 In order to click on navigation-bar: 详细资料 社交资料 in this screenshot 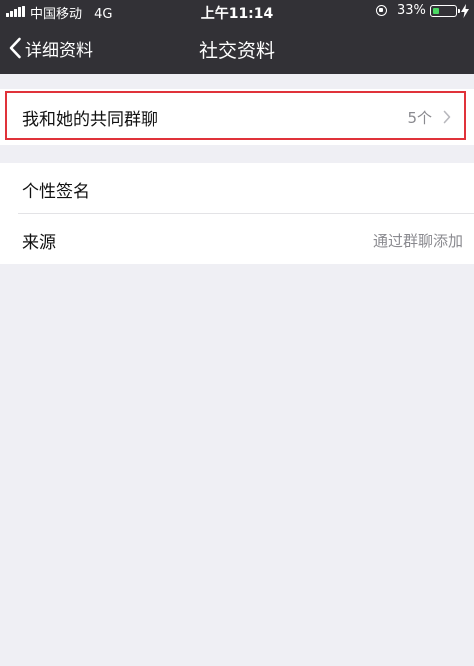, I will do `click(237, 49)`.